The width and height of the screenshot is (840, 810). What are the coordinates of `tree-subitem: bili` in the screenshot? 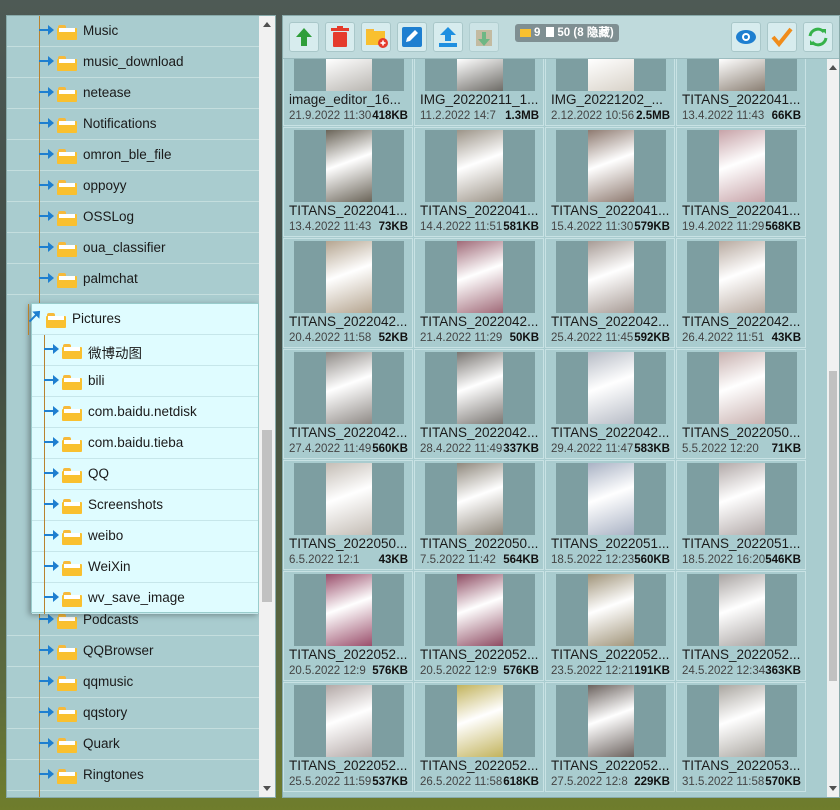 It's located at (145, 381).